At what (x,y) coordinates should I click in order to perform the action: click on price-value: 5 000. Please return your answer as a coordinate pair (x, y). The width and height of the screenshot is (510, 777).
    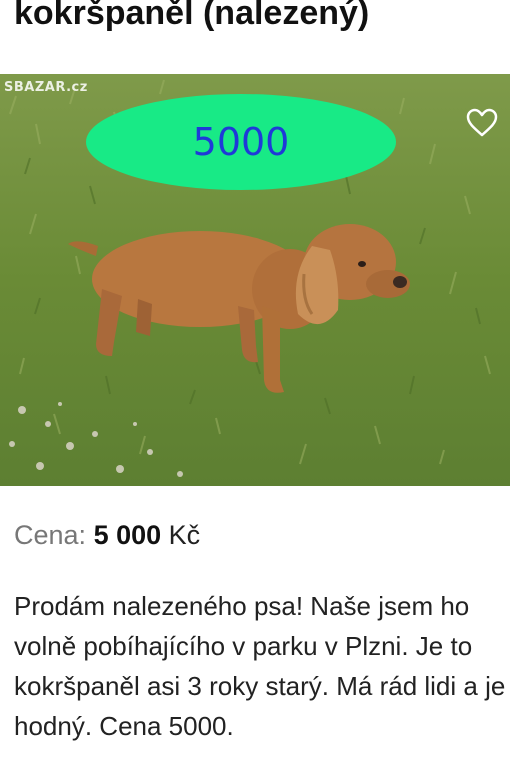
    Looking at the image, I should click on (127, 535).